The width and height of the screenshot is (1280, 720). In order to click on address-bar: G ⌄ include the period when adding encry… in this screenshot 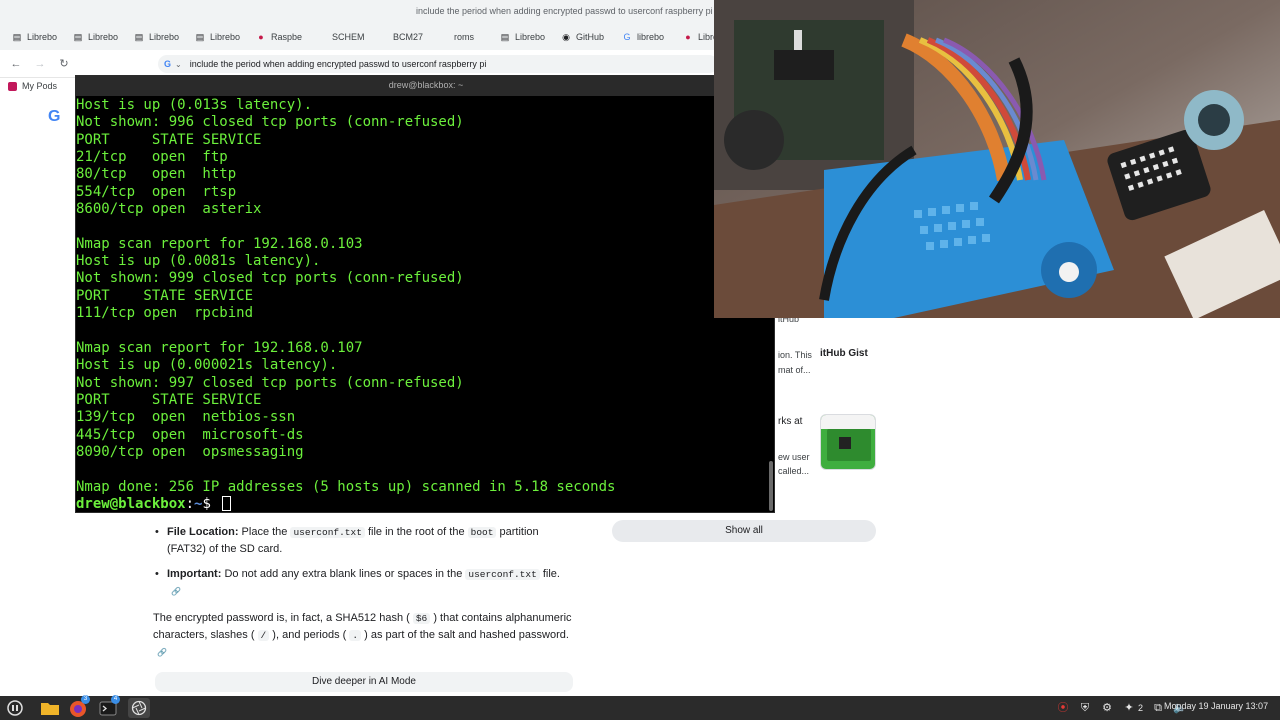, I will do `click(438, 64)`.